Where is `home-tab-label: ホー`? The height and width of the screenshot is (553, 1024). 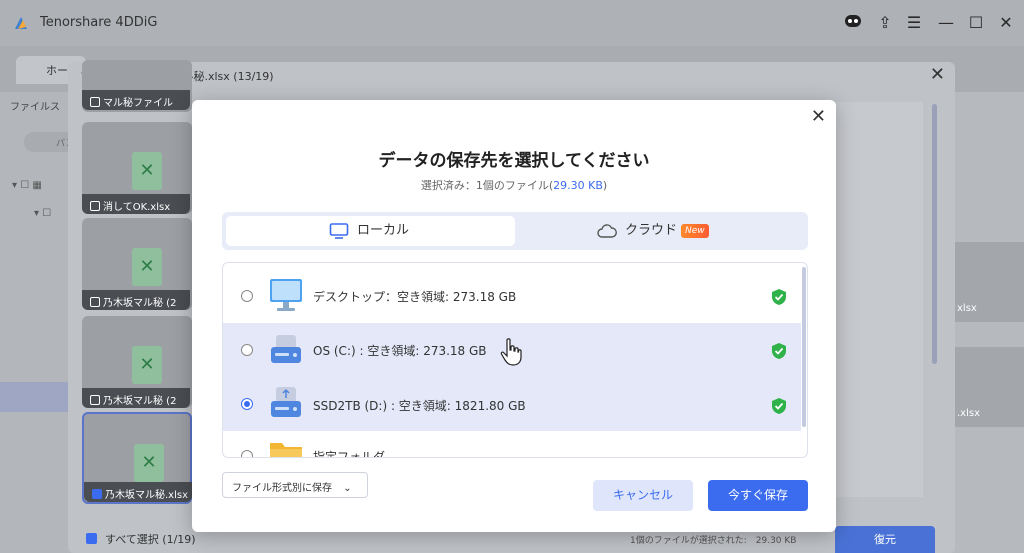
home-tab-label: ホー is located at coordinates (57, 70).